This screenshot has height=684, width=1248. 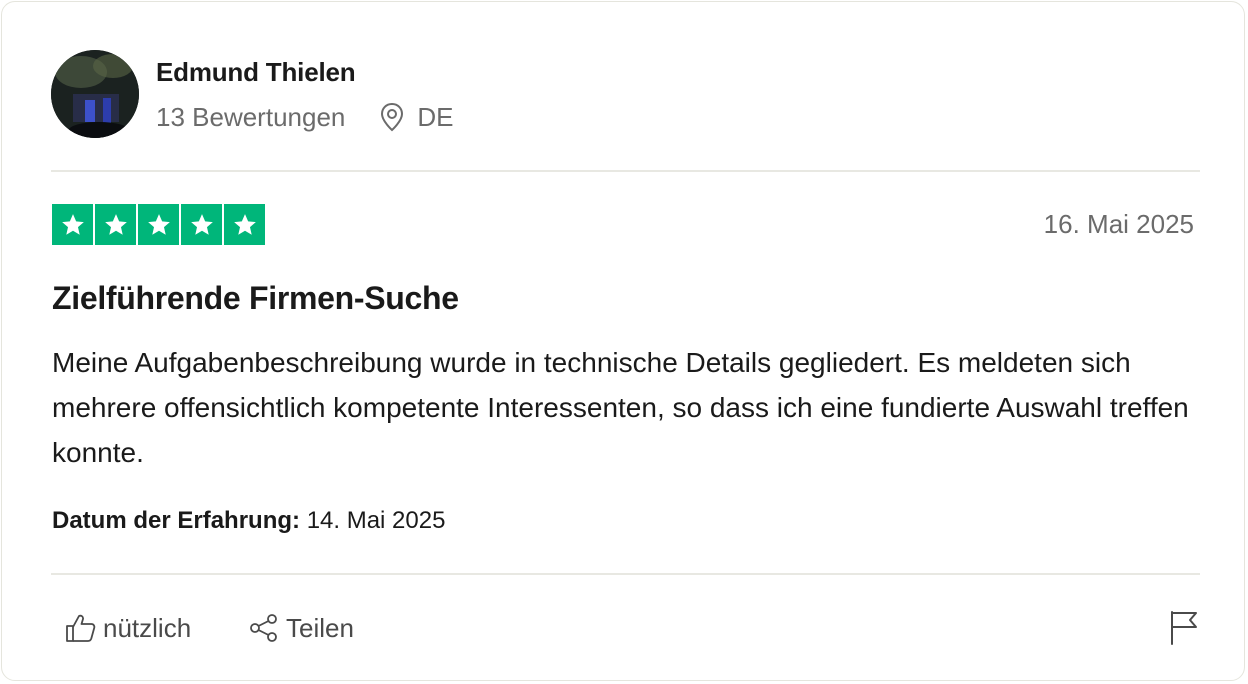 I want to click on experience-date-value: 14. Mai 2025, so click(x=376, y=520).